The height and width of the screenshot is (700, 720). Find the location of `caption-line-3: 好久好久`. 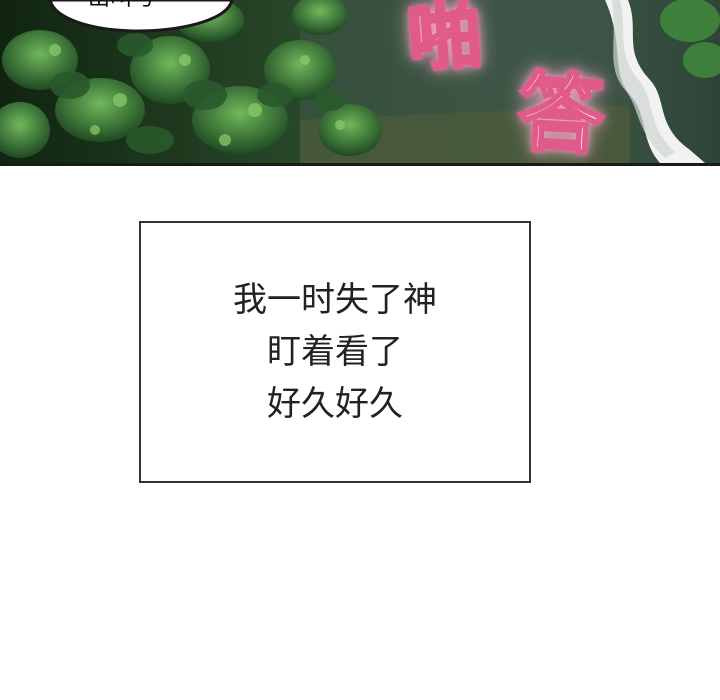

caption-line-3: 好久好久 is located at coordinates (335, 404).